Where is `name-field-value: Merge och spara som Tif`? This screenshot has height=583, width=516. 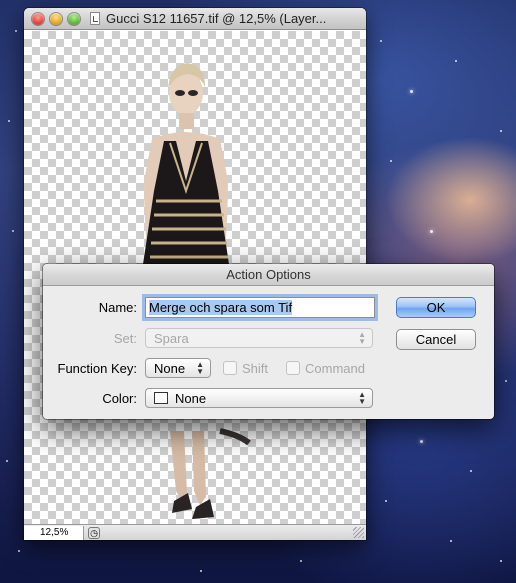
name-field-value: Merge och spara som Tif is located at coordinates (221, 307).